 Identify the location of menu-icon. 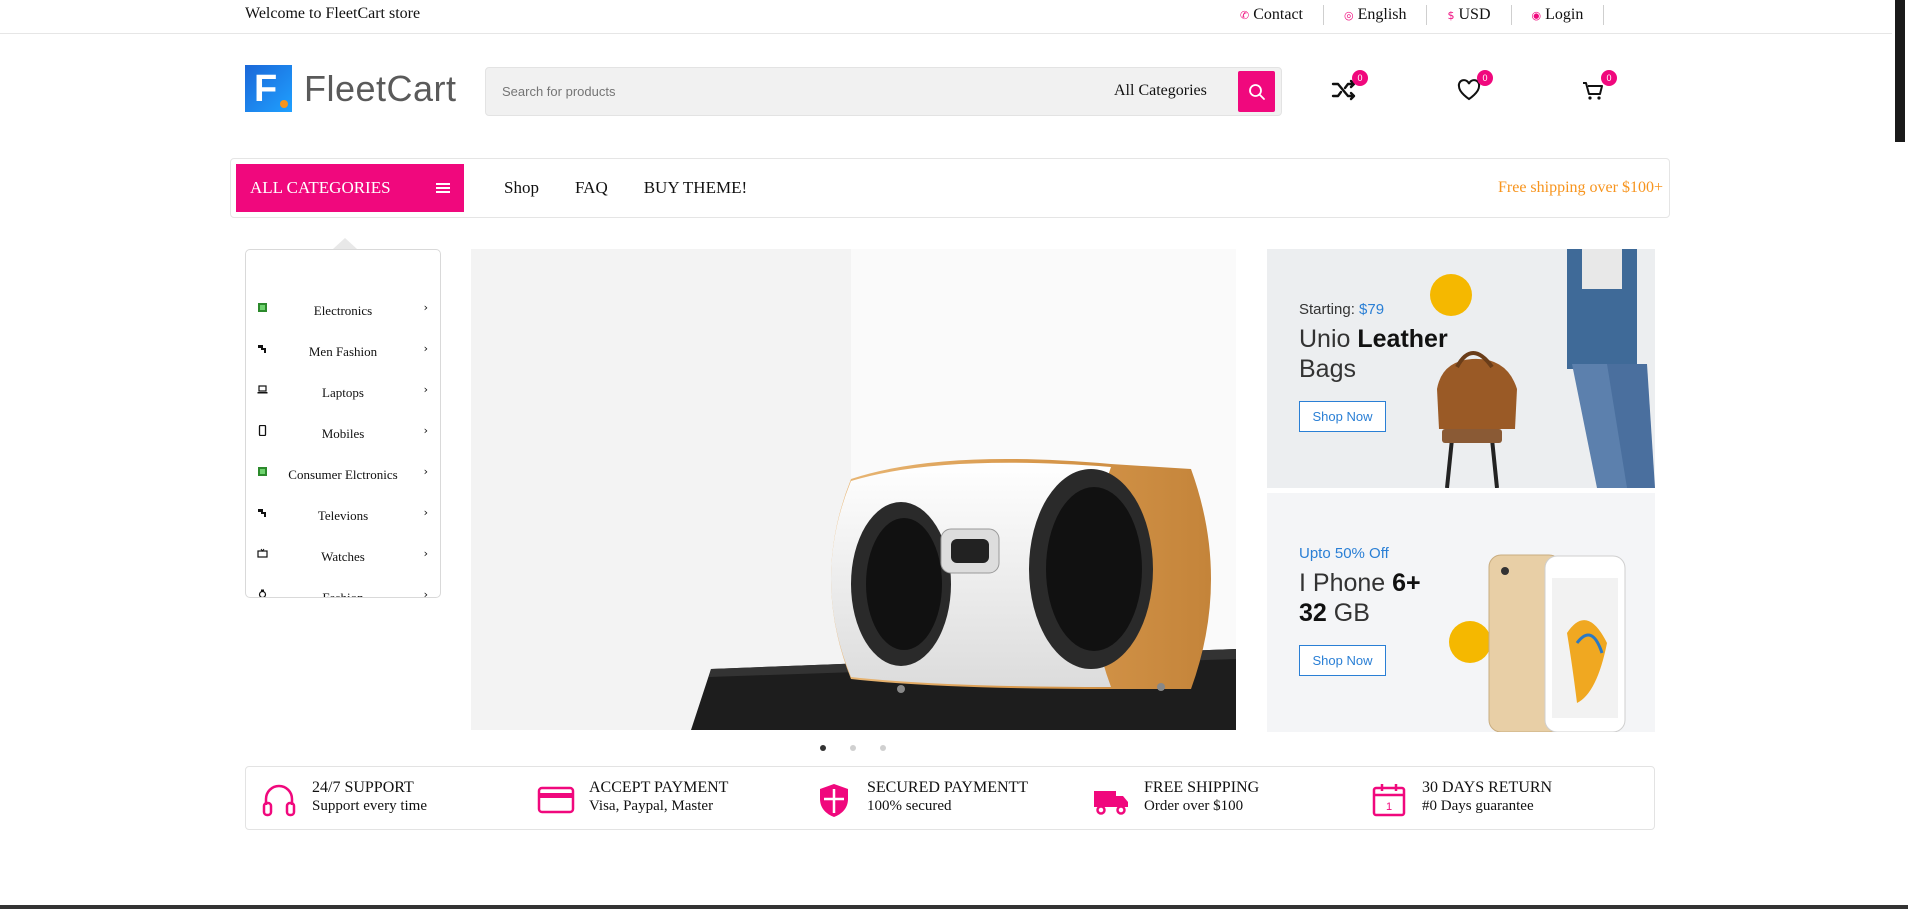
(443, 188).